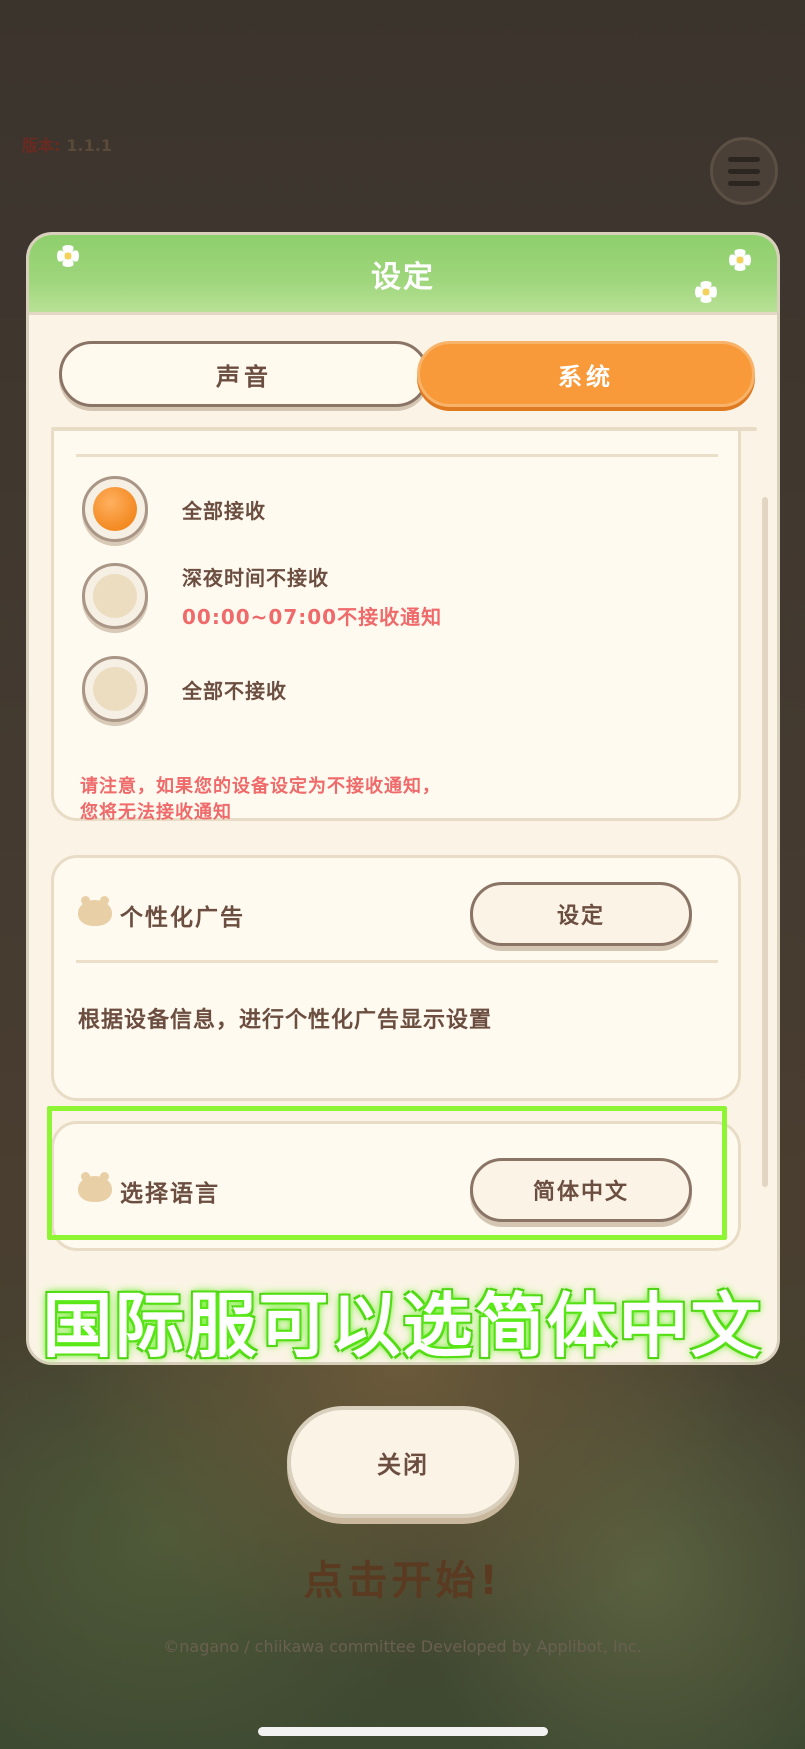 This screenshot has width=805, height=1749. I want to click on radio-option-none: 全部不接收, so click(184, 689).